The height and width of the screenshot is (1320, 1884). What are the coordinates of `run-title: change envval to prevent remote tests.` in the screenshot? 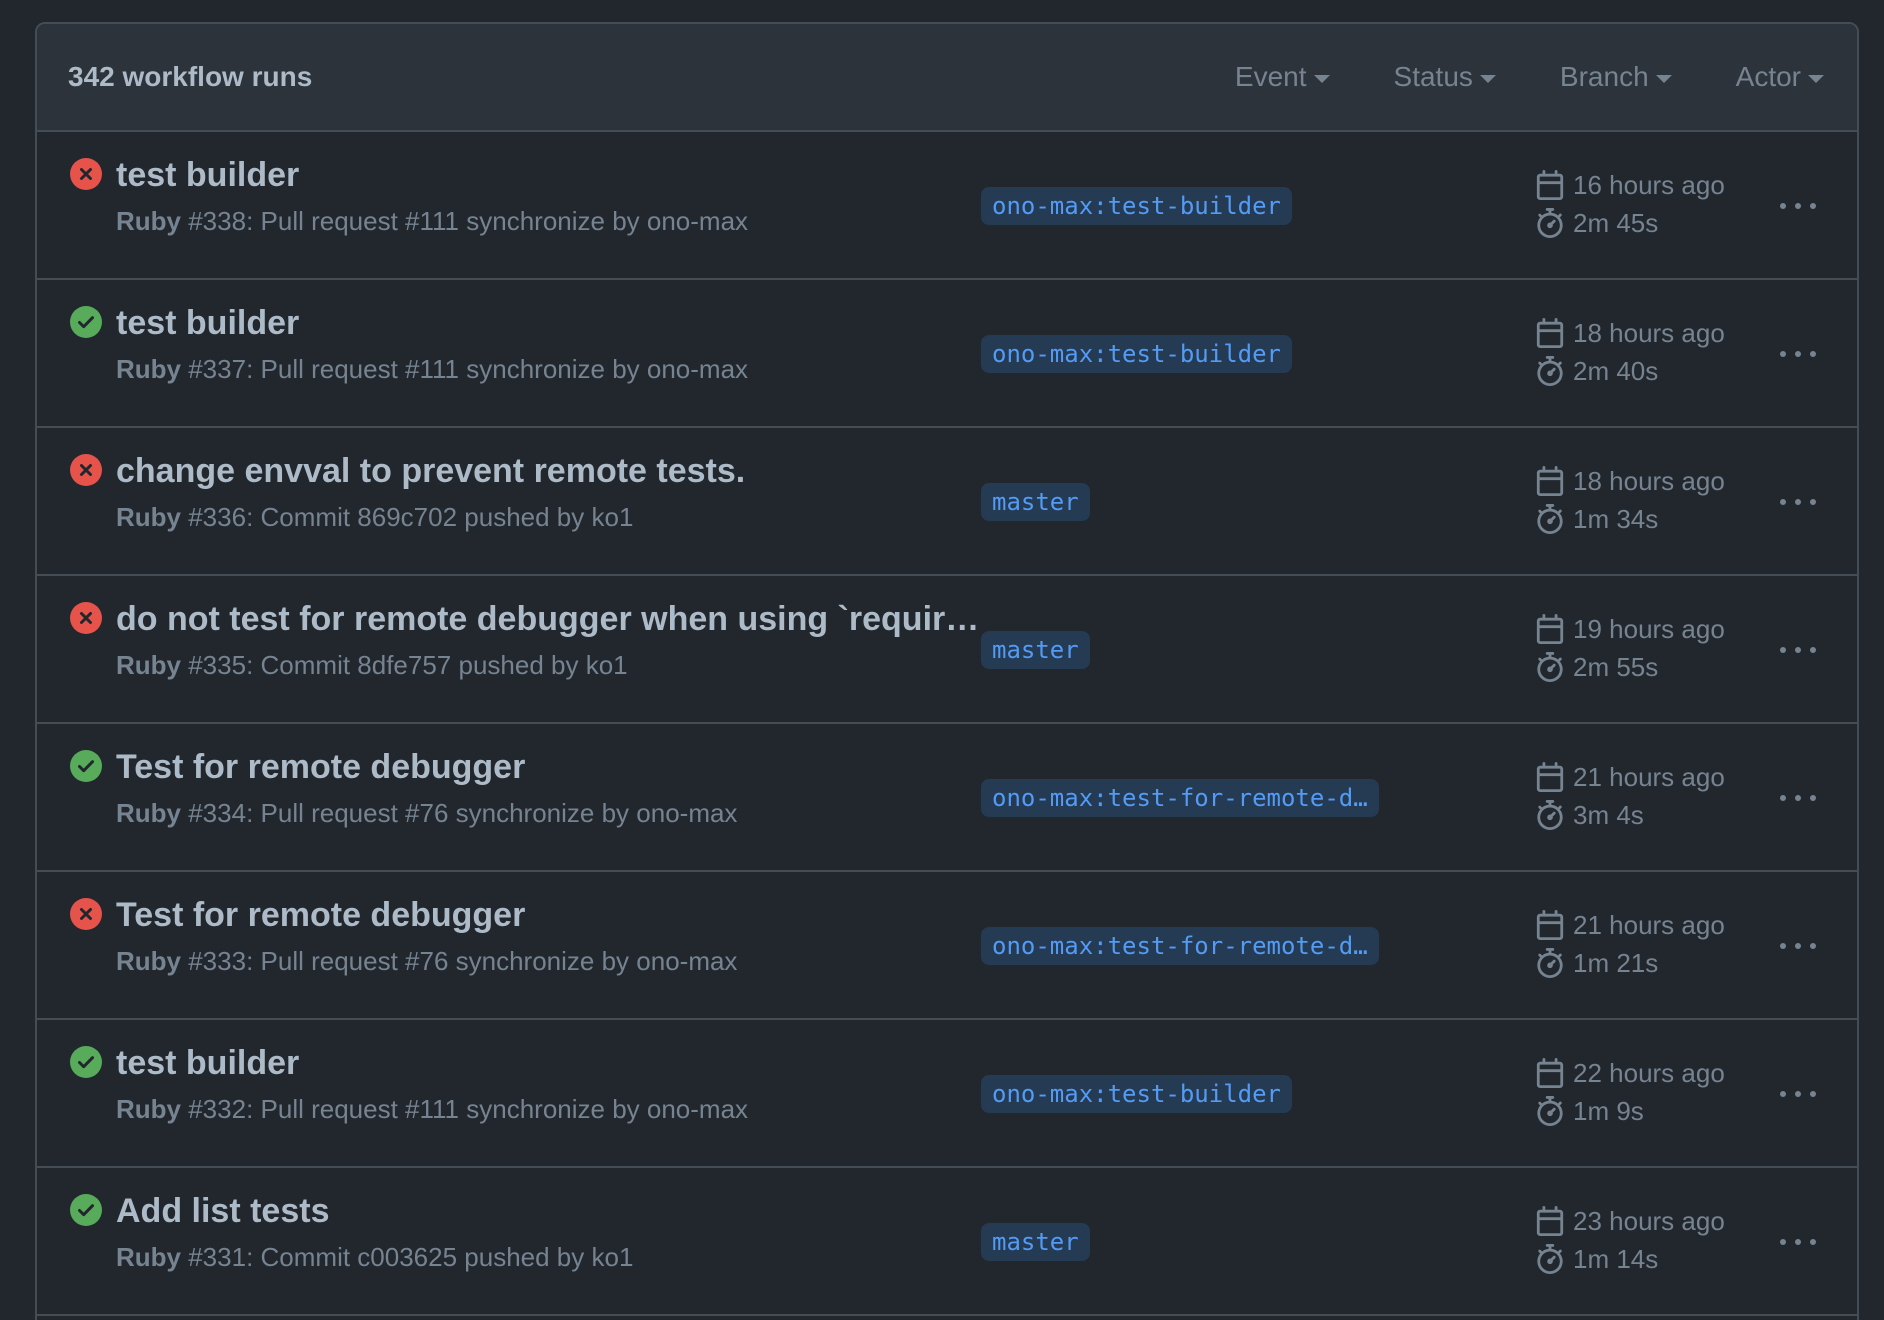 It's located at (551, 471).